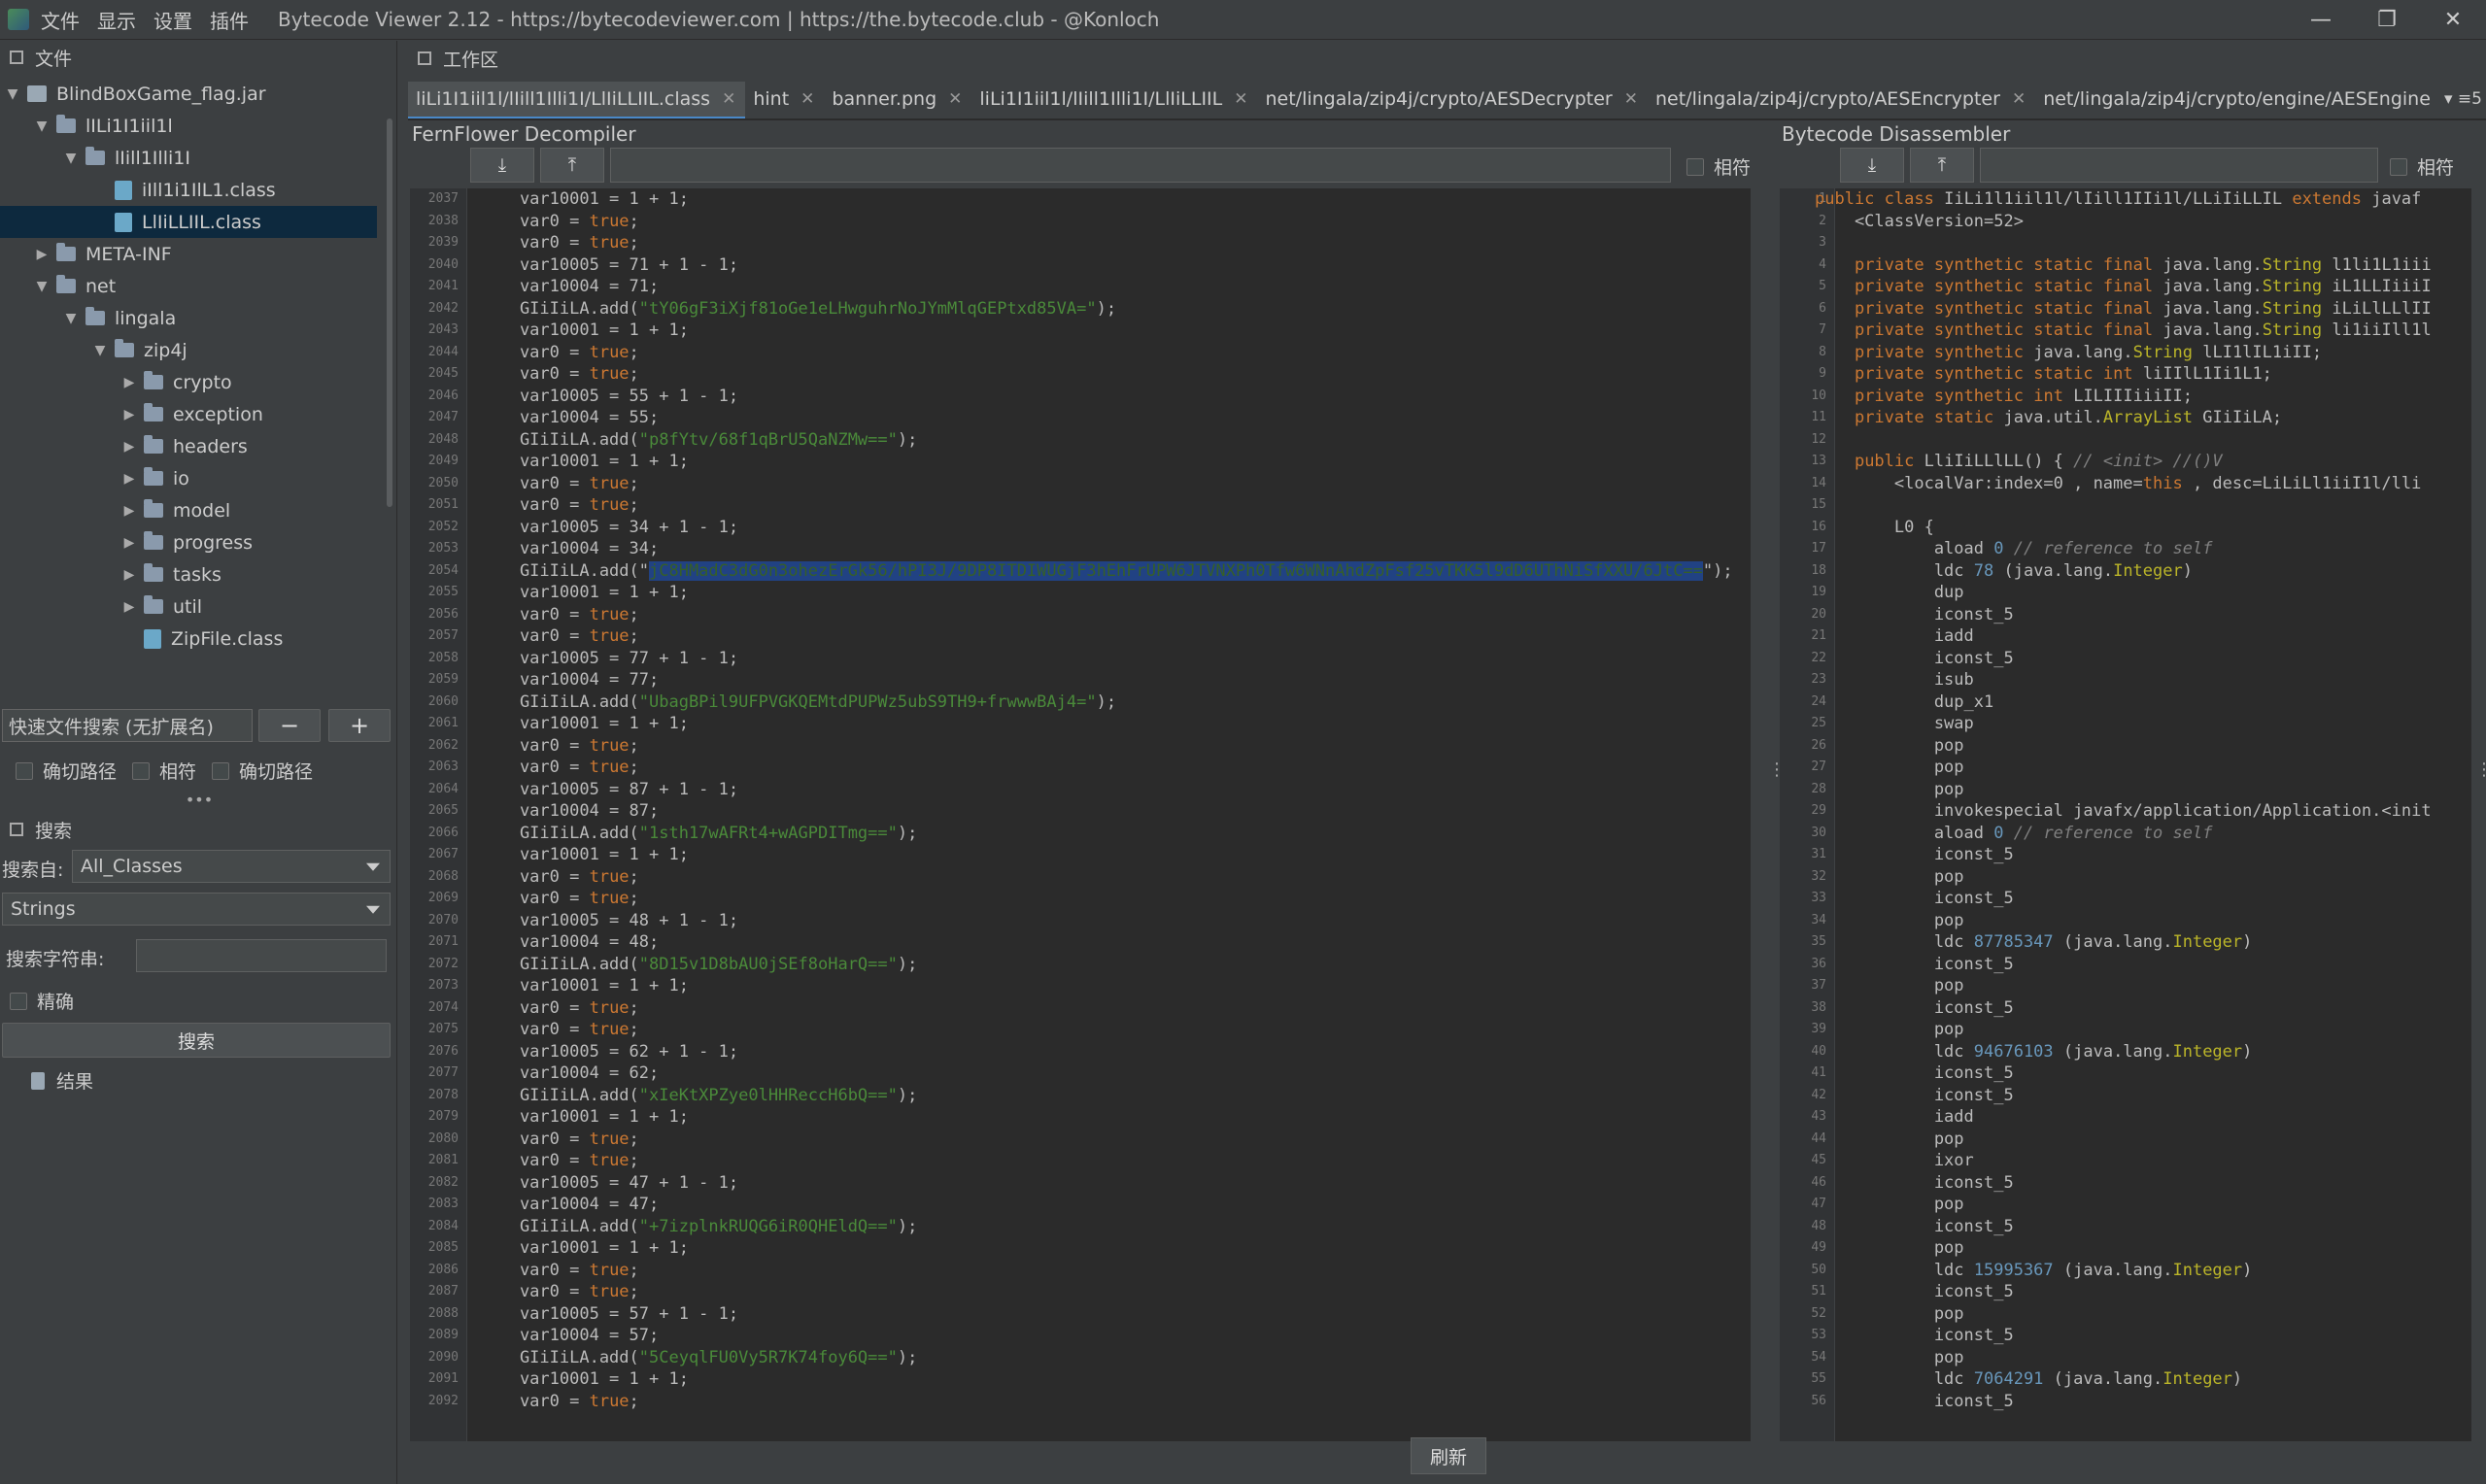 The image size is (2486, 1484). Describe the element at coordinates (1453, 100) in the screenshot. I see `editor-tab: net/lingala/zip4j/crypto/AESDecrypter ✕` at that location.